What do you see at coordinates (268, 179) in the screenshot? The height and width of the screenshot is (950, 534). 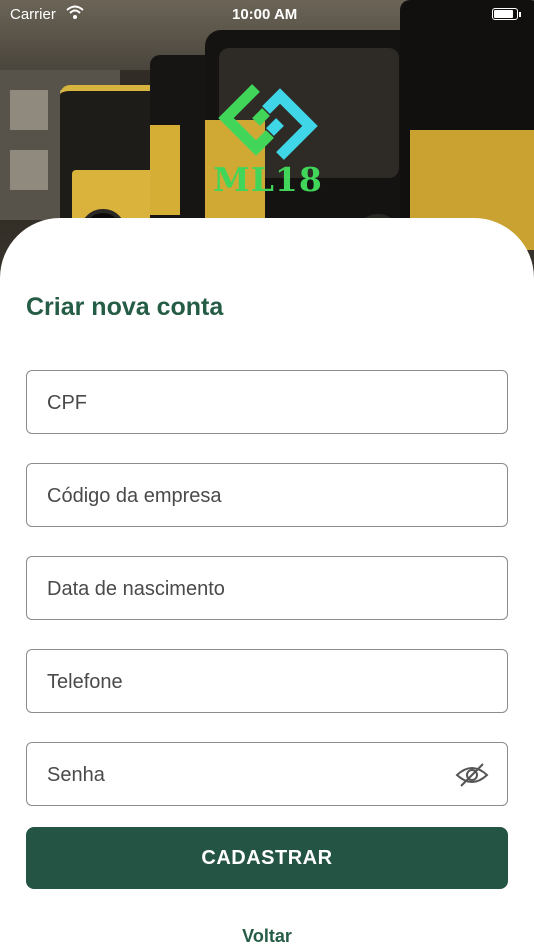 I see `logo-text: ML18` at bounding box center [268, 179].